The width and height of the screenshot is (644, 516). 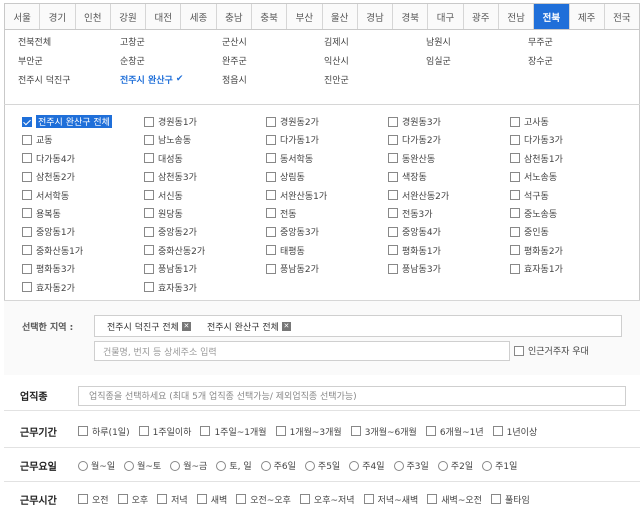 I want to click on dong-checkbox: 전동, so click(x=327, y=213).